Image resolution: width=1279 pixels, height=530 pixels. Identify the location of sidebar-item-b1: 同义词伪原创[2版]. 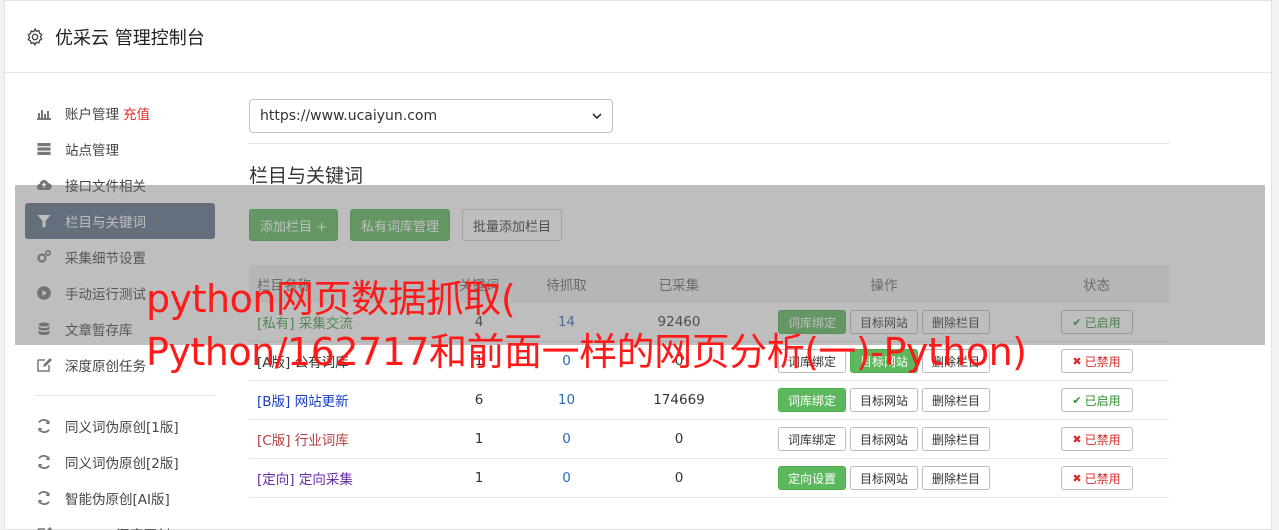
(120, 462).